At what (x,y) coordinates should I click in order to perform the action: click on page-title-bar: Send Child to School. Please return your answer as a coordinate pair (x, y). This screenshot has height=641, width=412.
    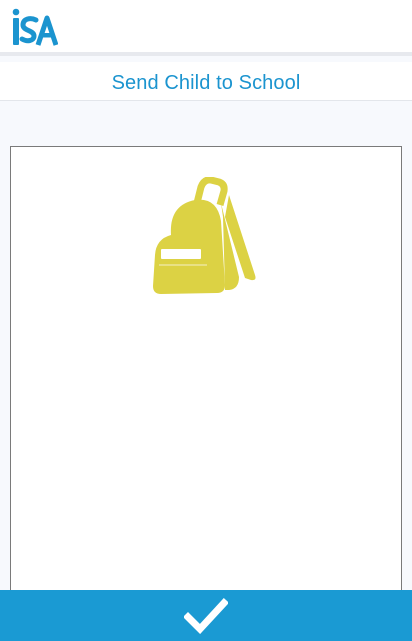
    Looking at the image, I should click on (206, 81).